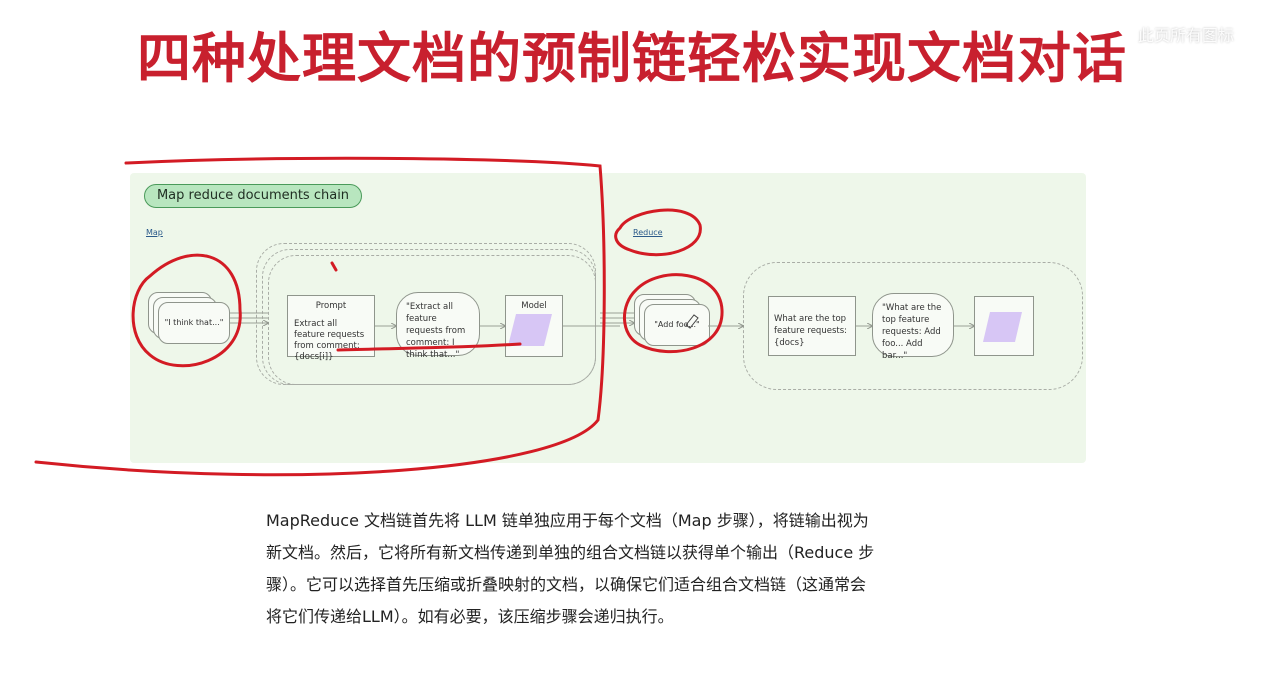 Image resolution: width=1264 pixels, height=692 pixels. Describe the element at coordinates (470, 616) in the screenshot. I see `paragraph-line-4: 将它们传递给LLM）。如有必要，该压缩步骤会递归执行。` at that location.